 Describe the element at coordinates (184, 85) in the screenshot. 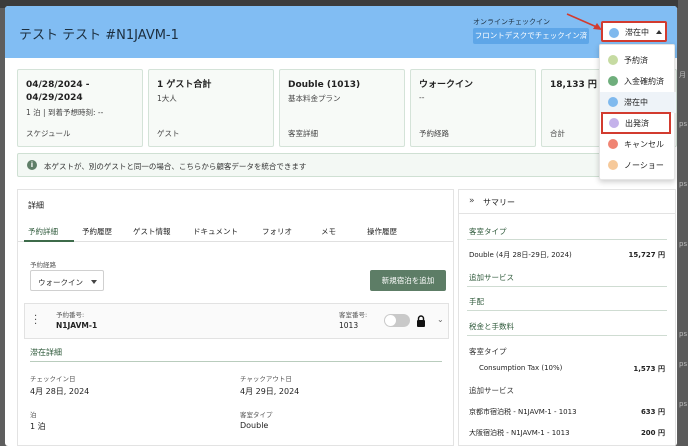

I see `guest-total: 1 ゲスト合計` at that location.